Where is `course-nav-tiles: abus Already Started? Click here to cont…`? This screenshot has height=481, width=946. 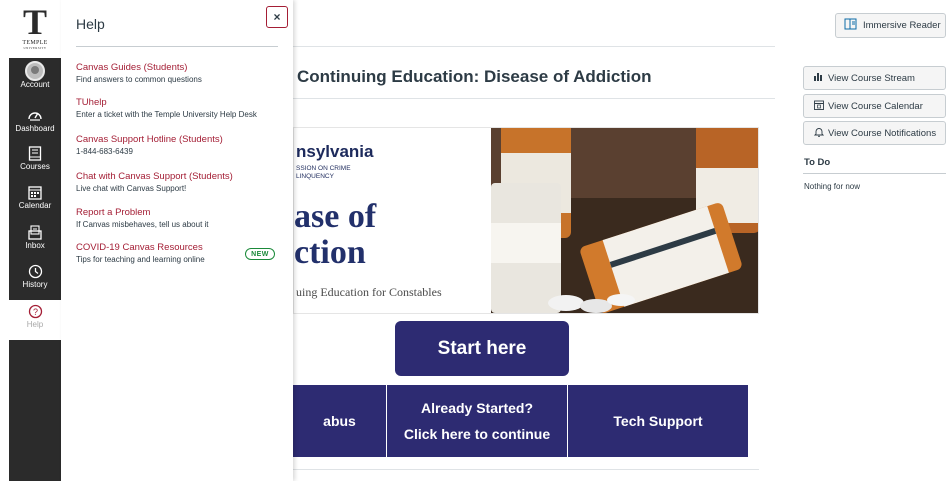 course-nav-tiles: abus Already Started? Click here to cont… is located at coordinates (520, 421).